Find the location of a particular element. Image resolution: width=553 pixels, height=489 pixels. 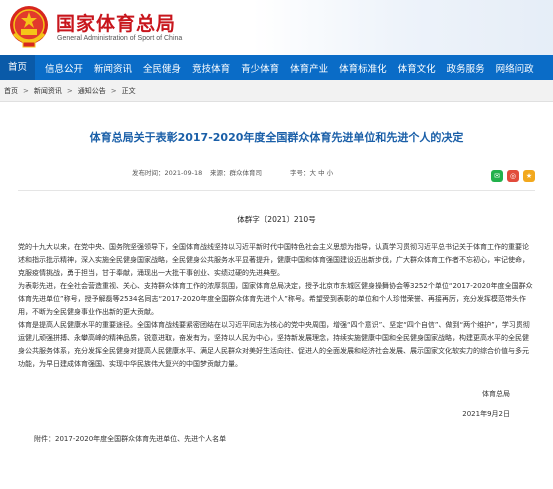

breadcrumb-current: 正文 is located at coordinates (128, 90).